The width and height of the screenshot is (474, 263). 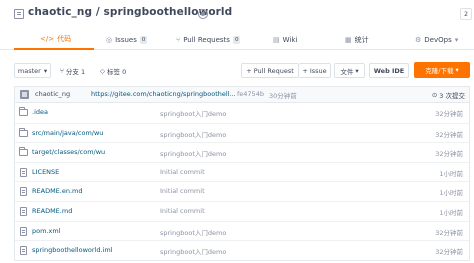 What do you see at coordinates (347, 71) in the screenshot?
I see `file-menu-label: 文件` at bounding box center [347, 71].